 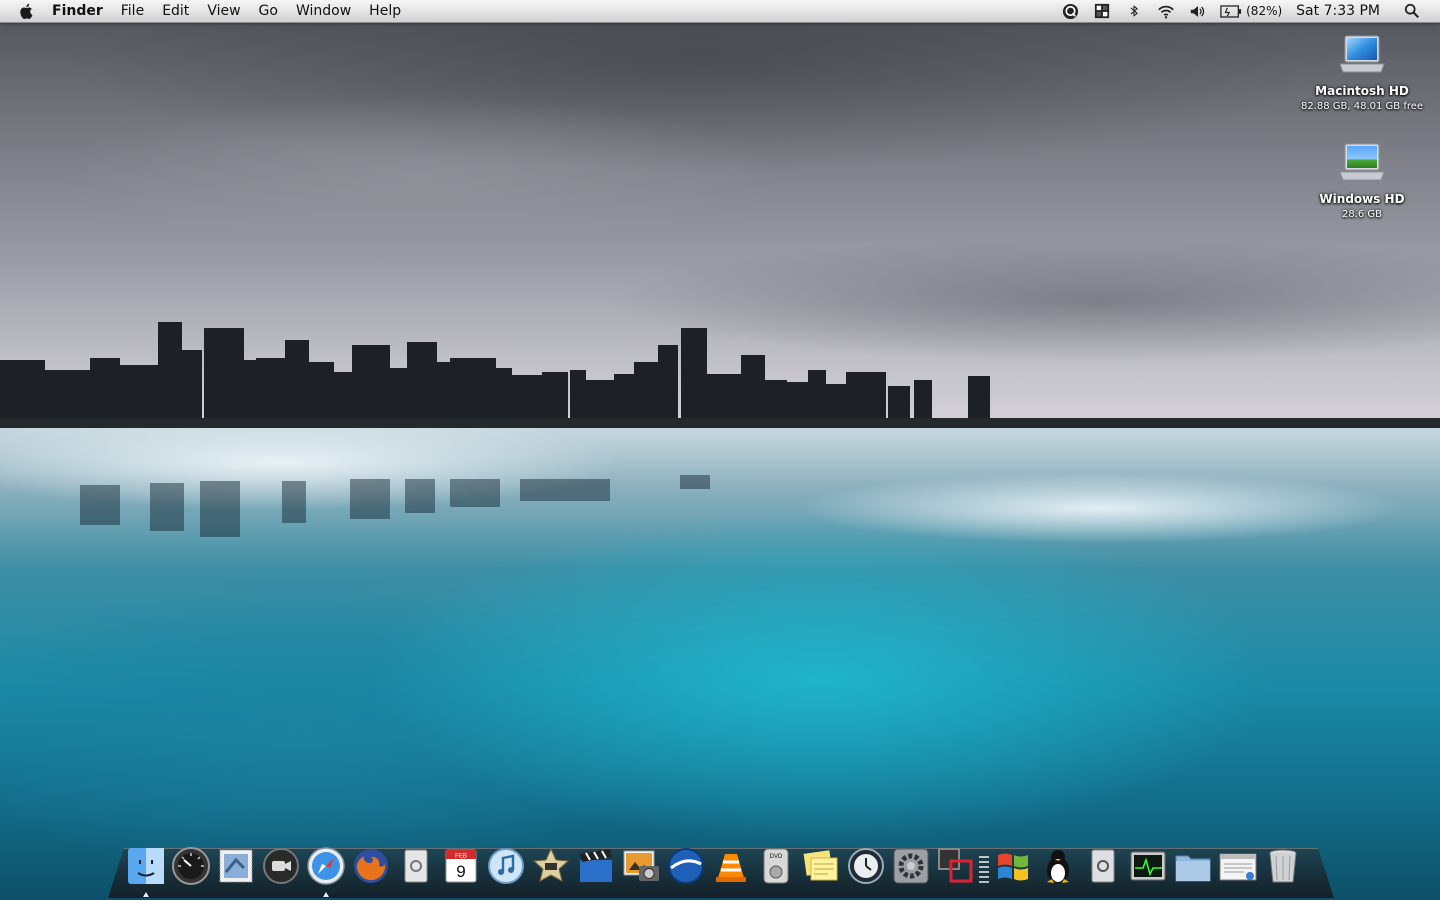 I want to click on dock-time-machine, so click(x=866, y=866).